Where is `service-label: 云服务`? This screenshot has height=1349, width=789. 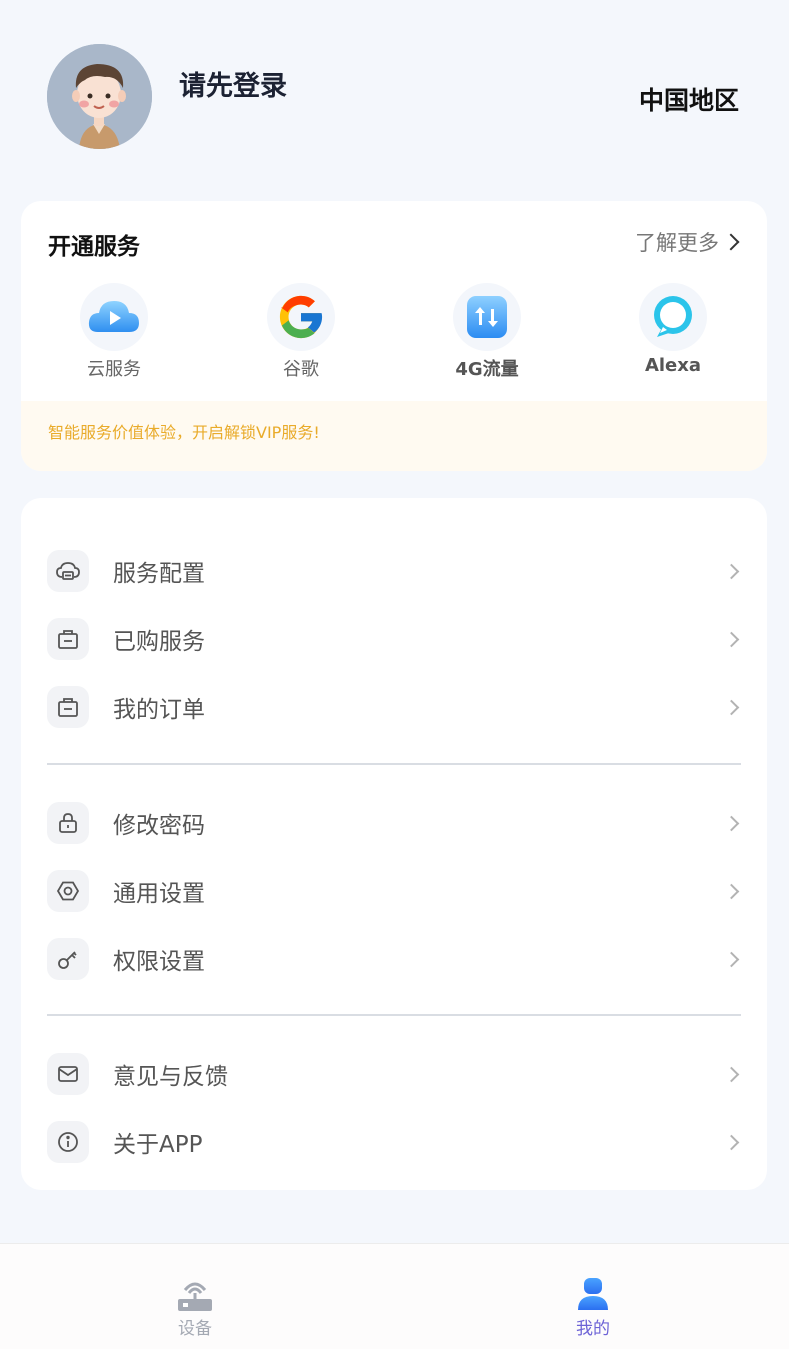
service-label: 云服务 is located at coordinates (114, 369).